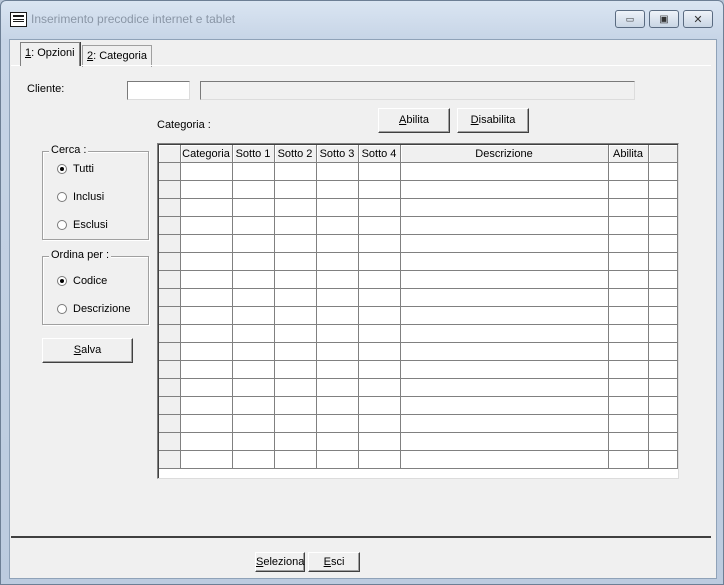 Image resolution: width=724 pixels, height=585 pixels. Describe the element at coordinates (334, 562) in the screenshot. I see `esci-button: Esci` at that location.